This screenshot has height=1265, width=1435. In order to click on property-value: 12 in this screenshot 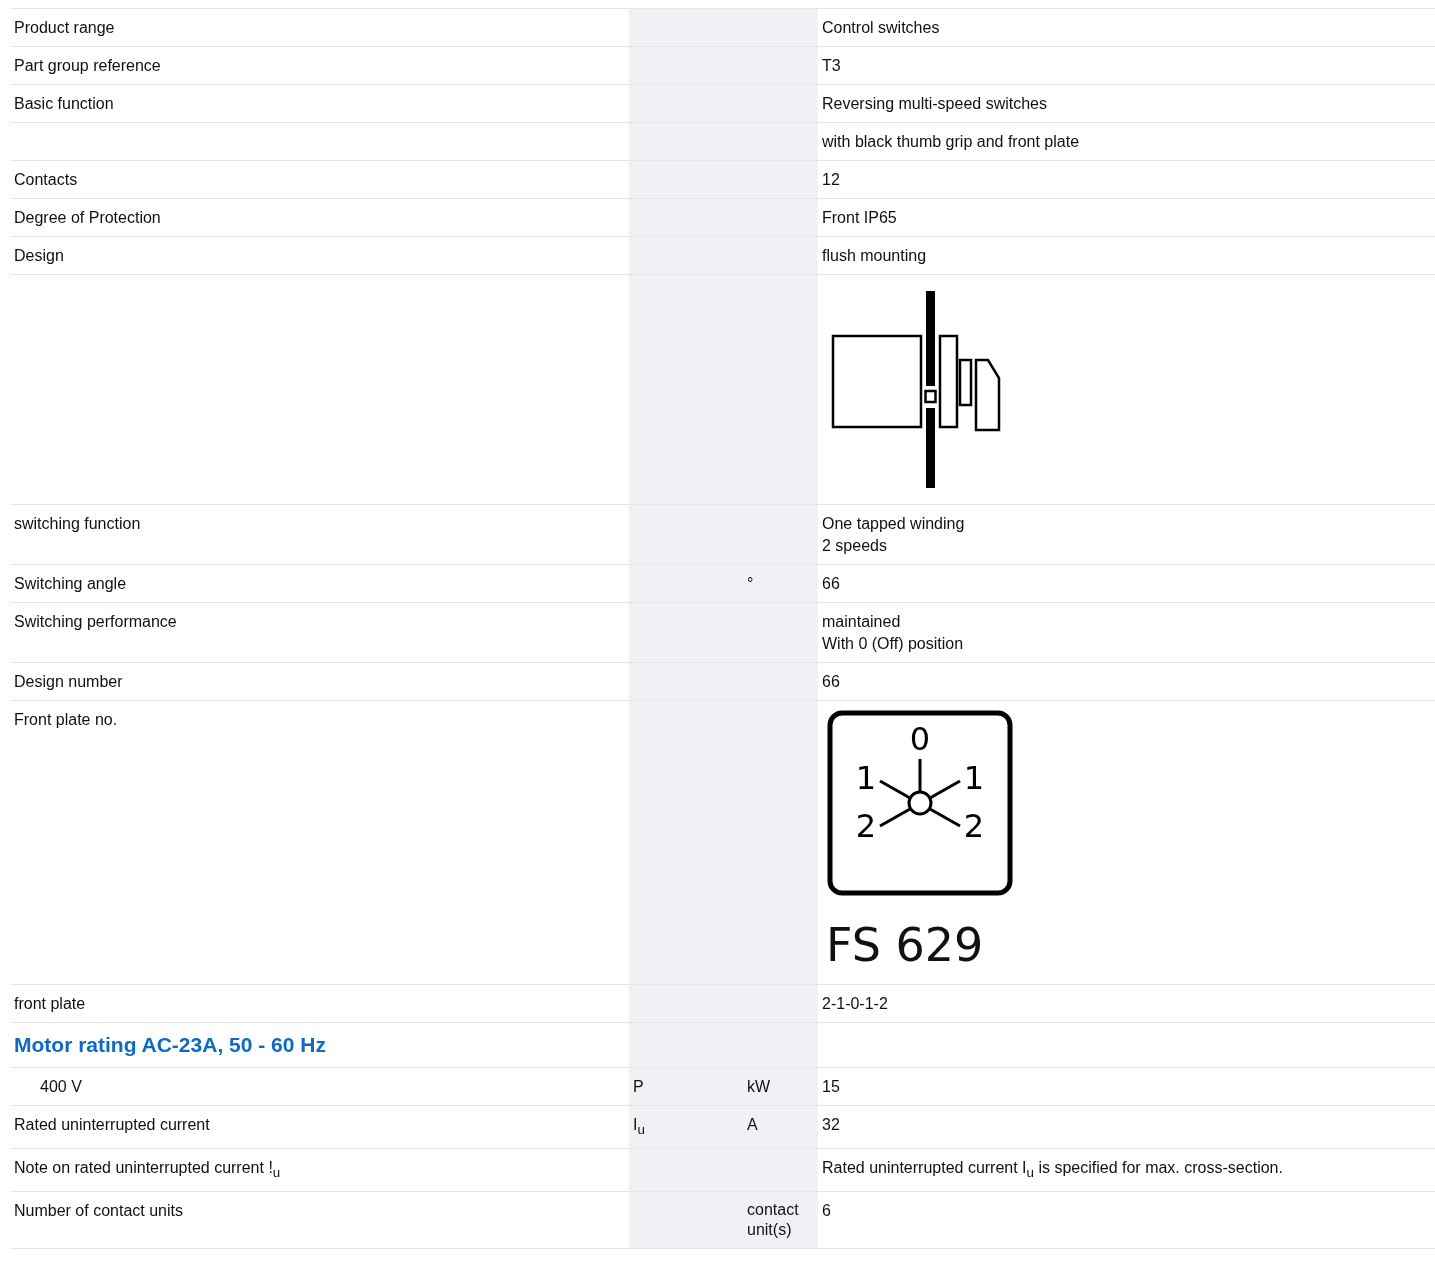, I will do `click(831, 180)`.